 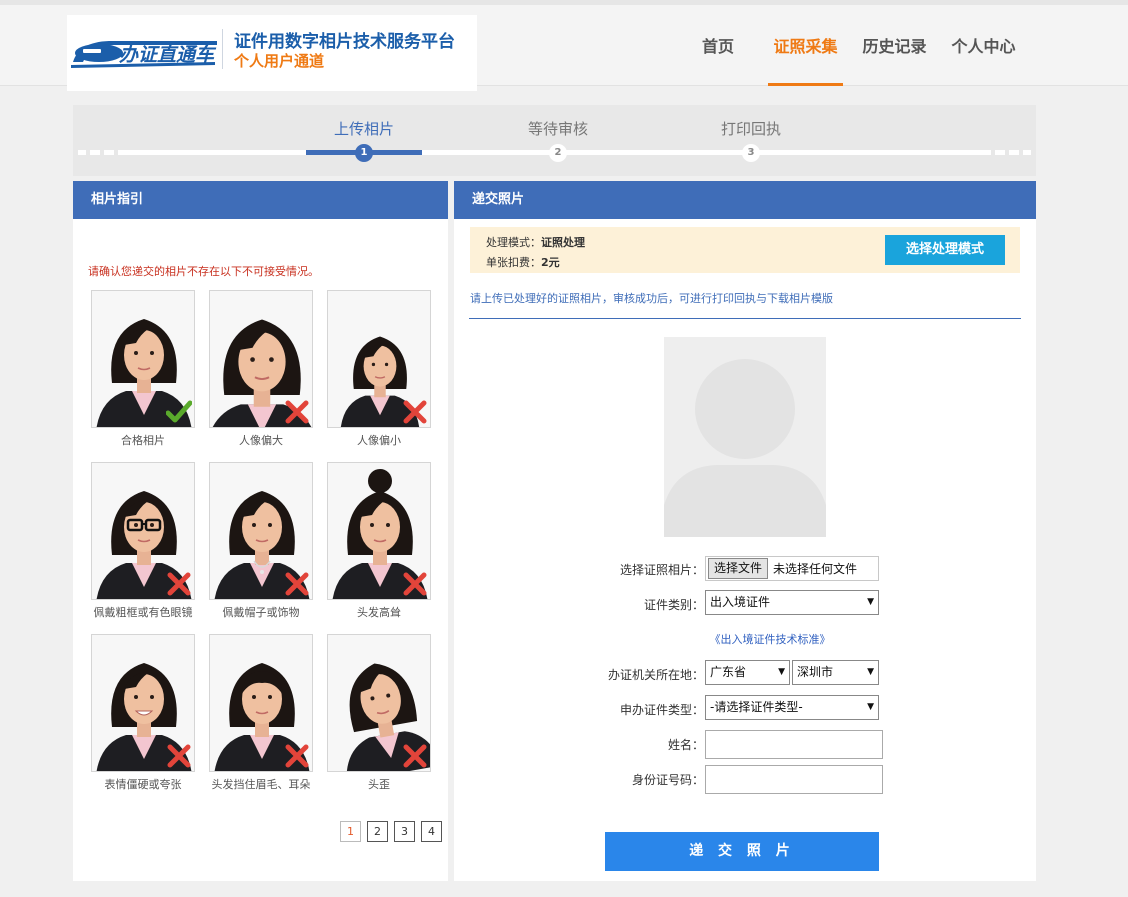 I want to click on guide-photo-card: 表情僵硬或夸张, so click(x=150, y=714).